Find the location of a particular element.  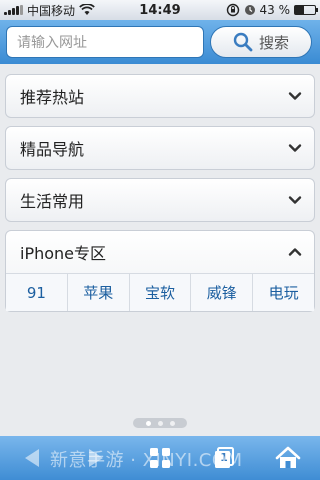

back-arrow-icon is located at coordinates (32, 458).